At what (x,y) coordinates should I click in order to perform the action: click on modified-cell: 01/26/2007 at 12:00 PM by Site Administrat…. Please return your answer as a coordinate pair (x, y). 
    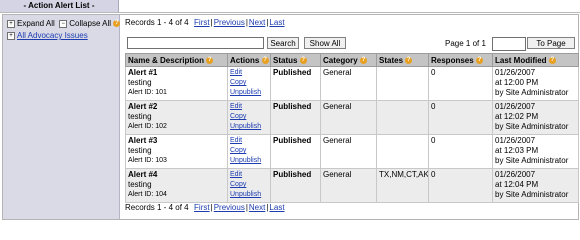
    Looking at the image, I should click on (535, 83).